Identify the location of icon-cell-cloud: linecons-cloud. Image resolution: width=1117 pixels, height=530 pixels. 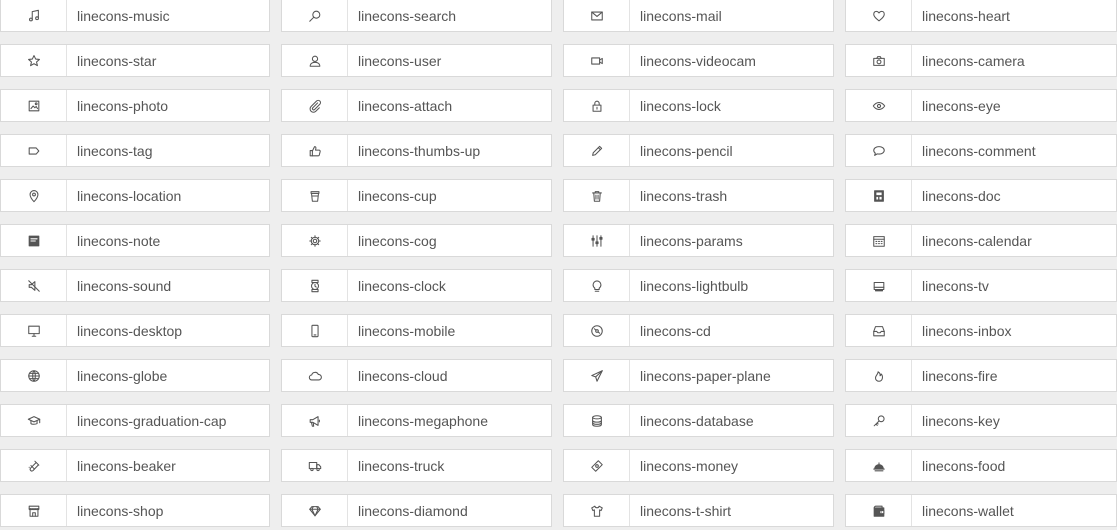
(416, 375).